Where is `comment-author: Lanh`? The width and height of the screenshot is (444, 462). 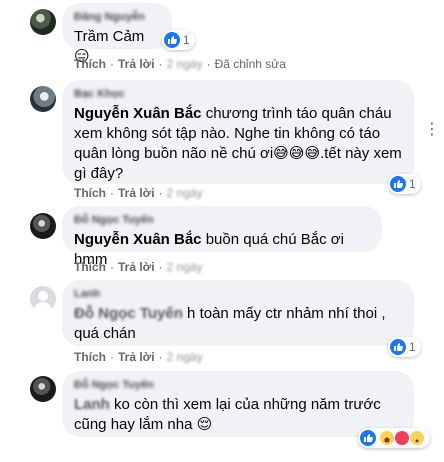
comment-author: Lanh is located at coordinates (238, 294).